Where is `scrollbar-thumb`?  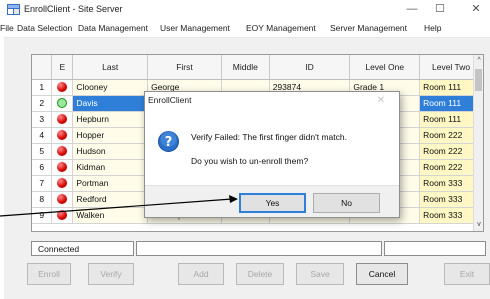 scrollbar-thumb is located at coordinates (478, 80).